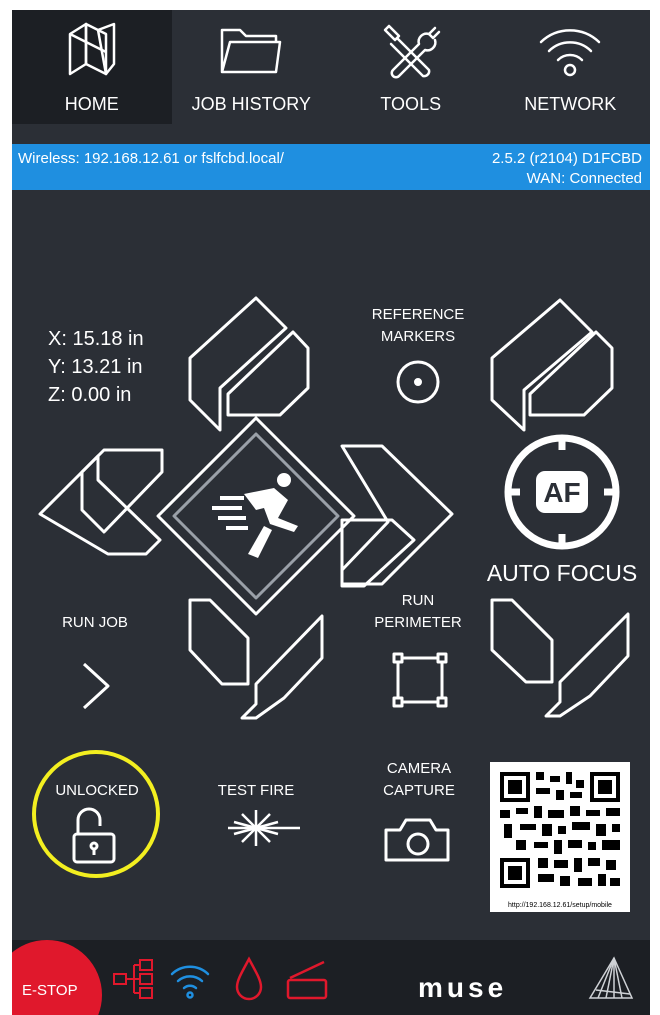 The image size is (660, 1015). Describe the element at coordinates (96, 686) in the screenshot. I see `run-job-icon` at that location.